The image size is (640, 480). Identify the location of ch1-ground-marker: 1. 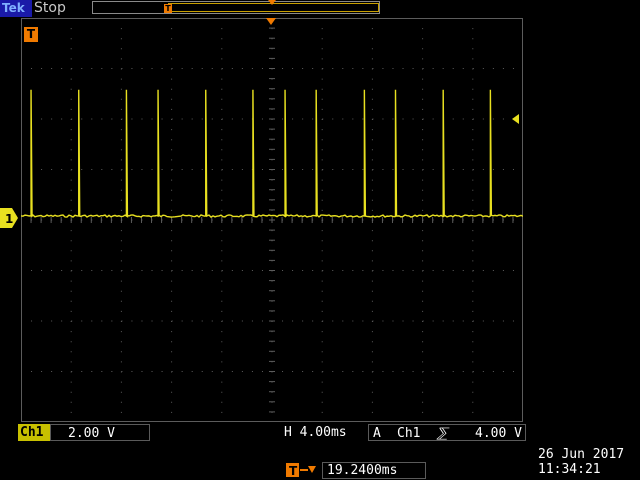
(9, 218).